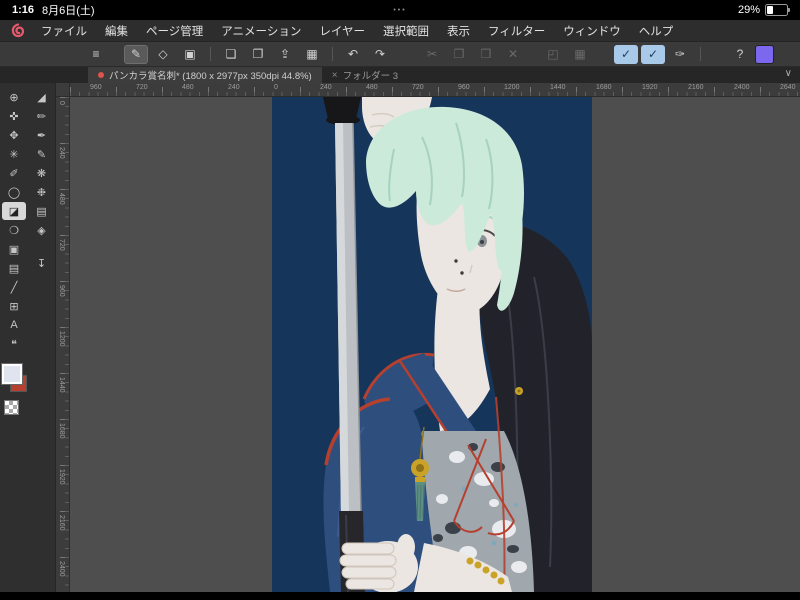 The height and width of the screenshot is (600, 800). What do you see at coordinates (12, 374) in the screenshot?
I see `main-color-swatch` at bounding box center [12, 374].